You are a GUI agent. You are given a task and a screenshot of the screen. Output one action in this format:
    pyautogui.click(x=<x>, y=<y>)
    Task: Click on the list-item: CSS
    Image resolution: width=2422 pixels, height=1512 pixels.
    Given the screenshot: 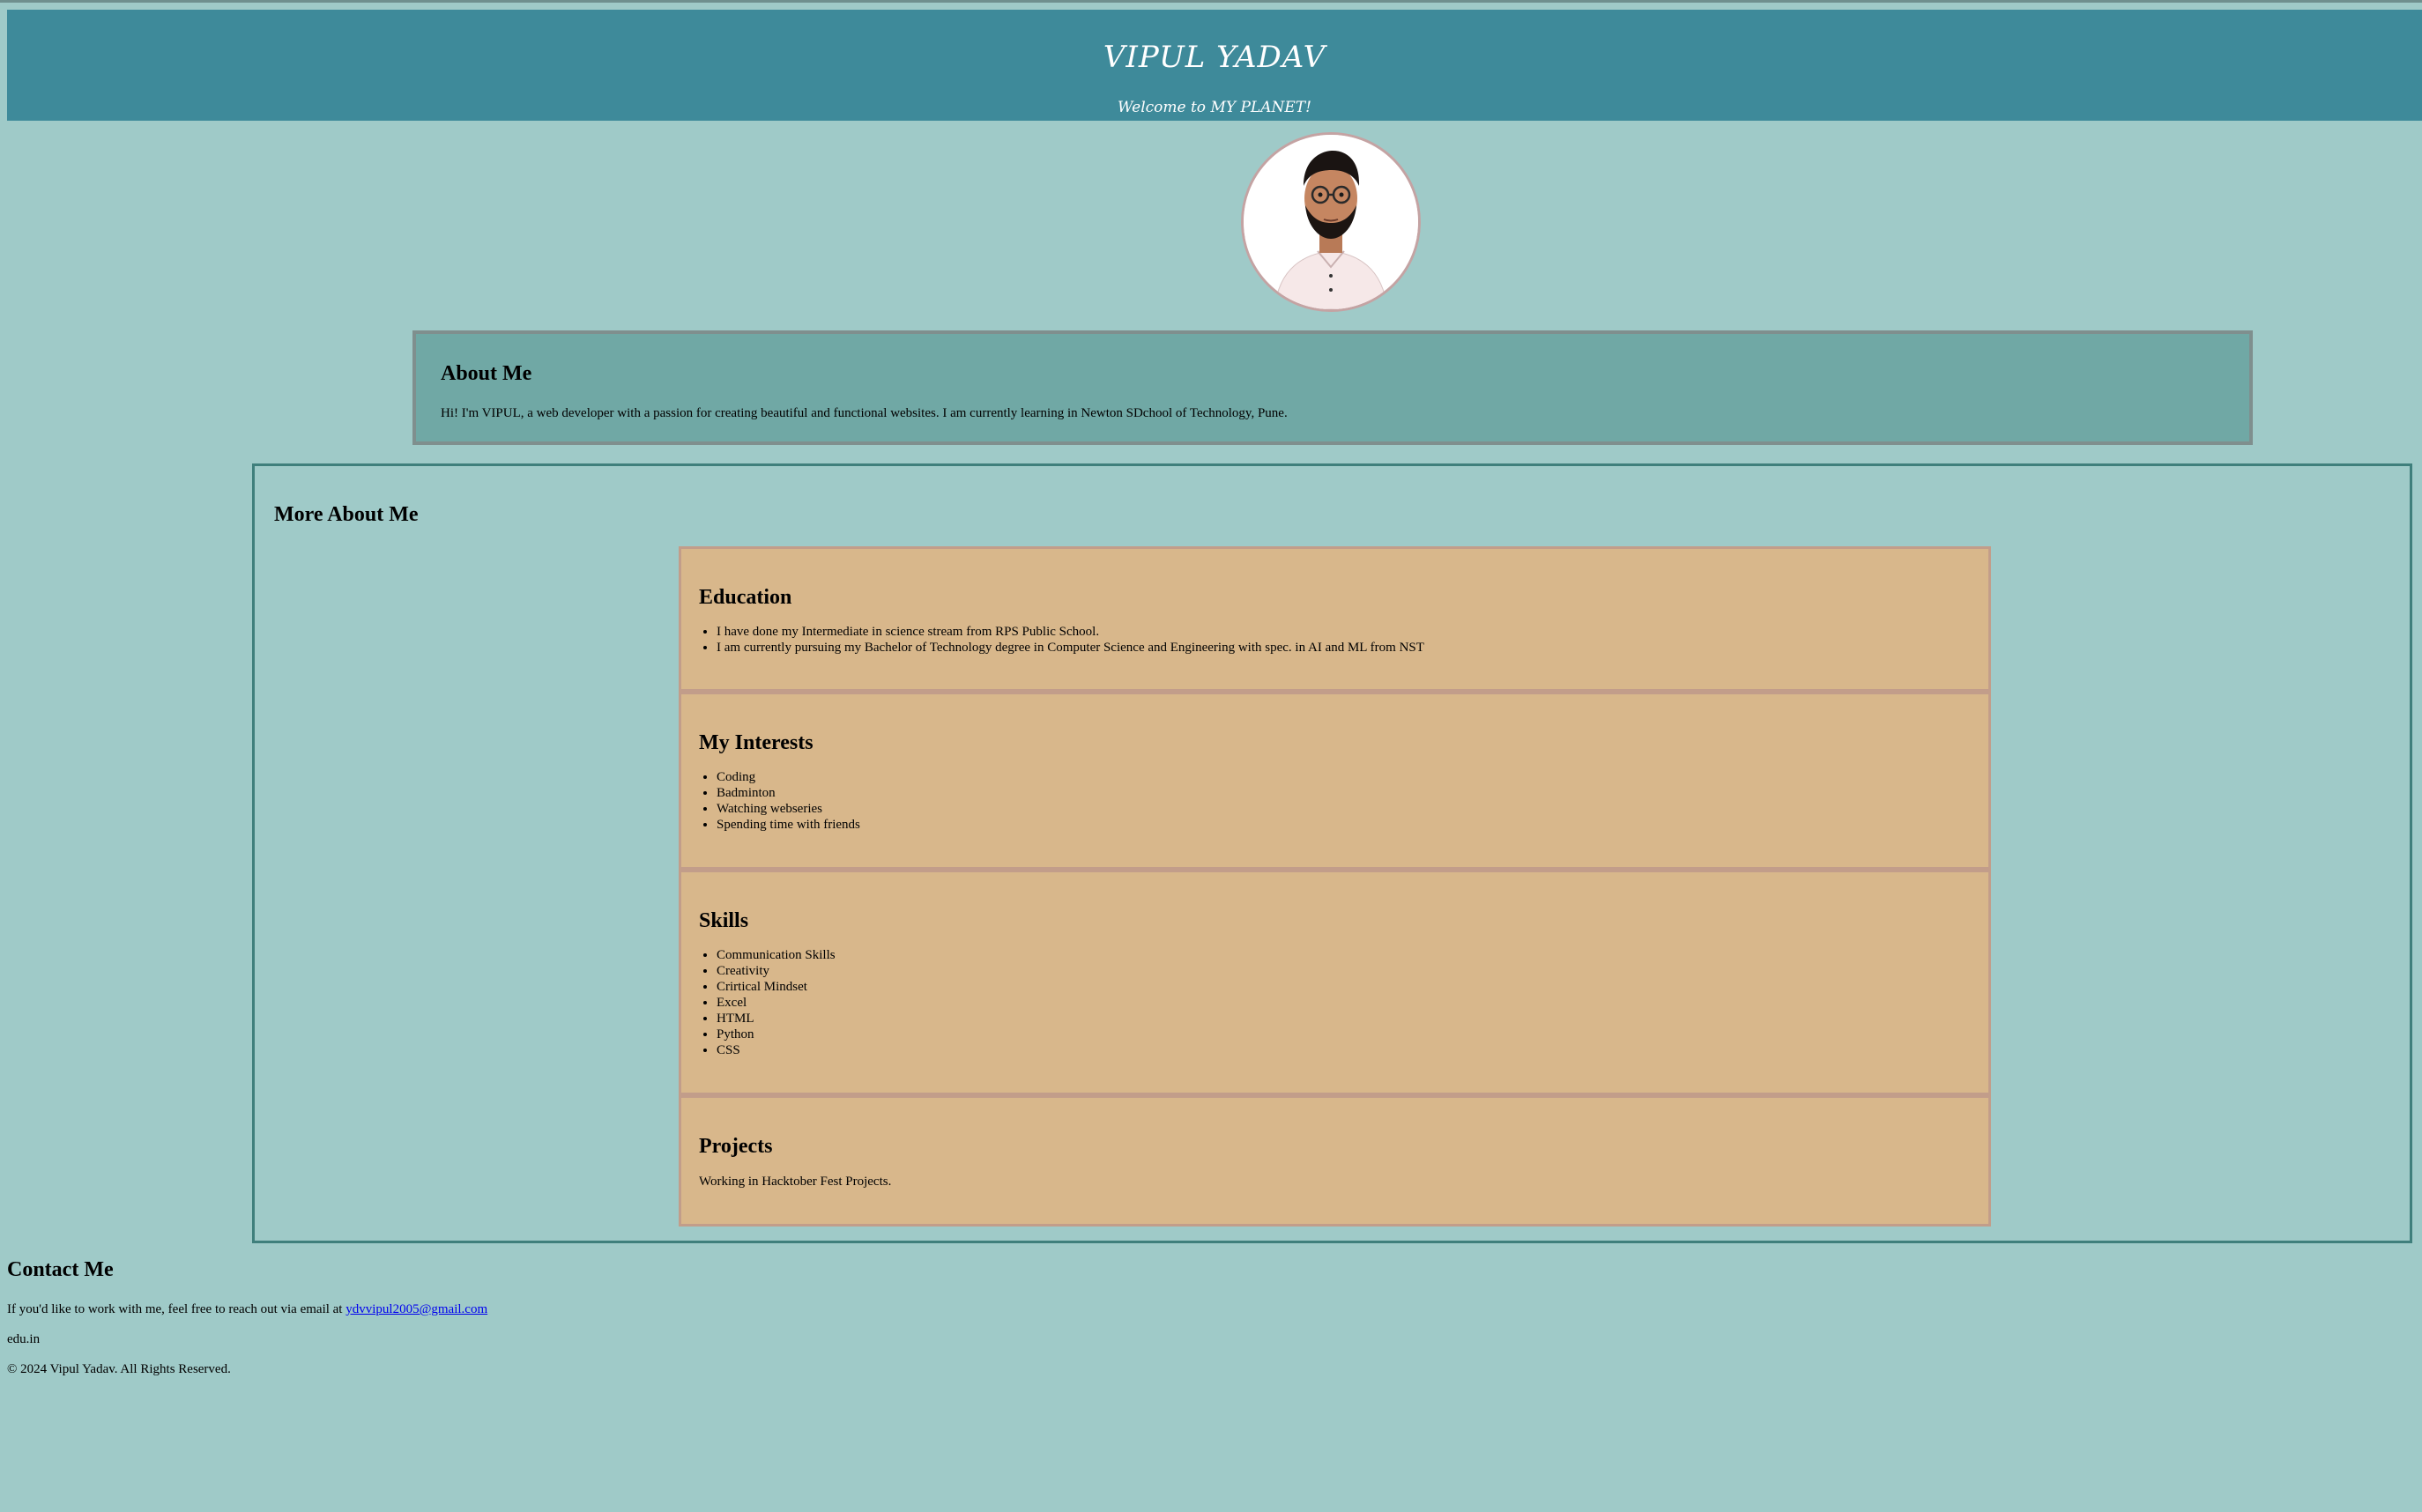 What is the action you would take?
    pyautogui.click(x=776, y=1050)
    